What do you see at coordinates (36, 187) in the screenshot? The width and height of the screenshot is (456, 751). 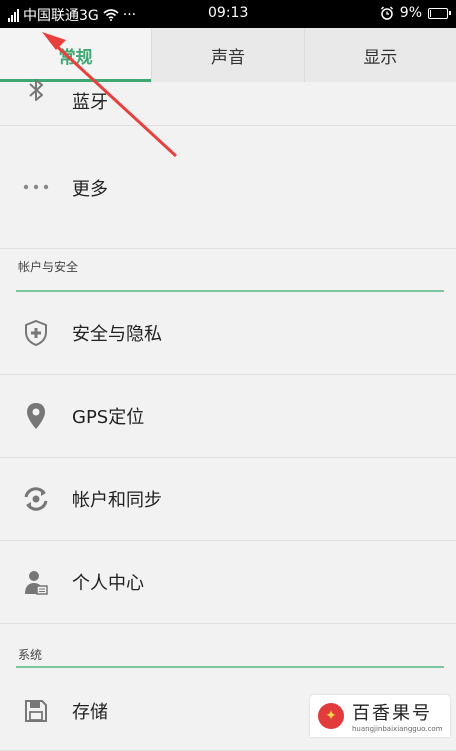 I see `more-dots-icon` at bounding box center [36, 187].